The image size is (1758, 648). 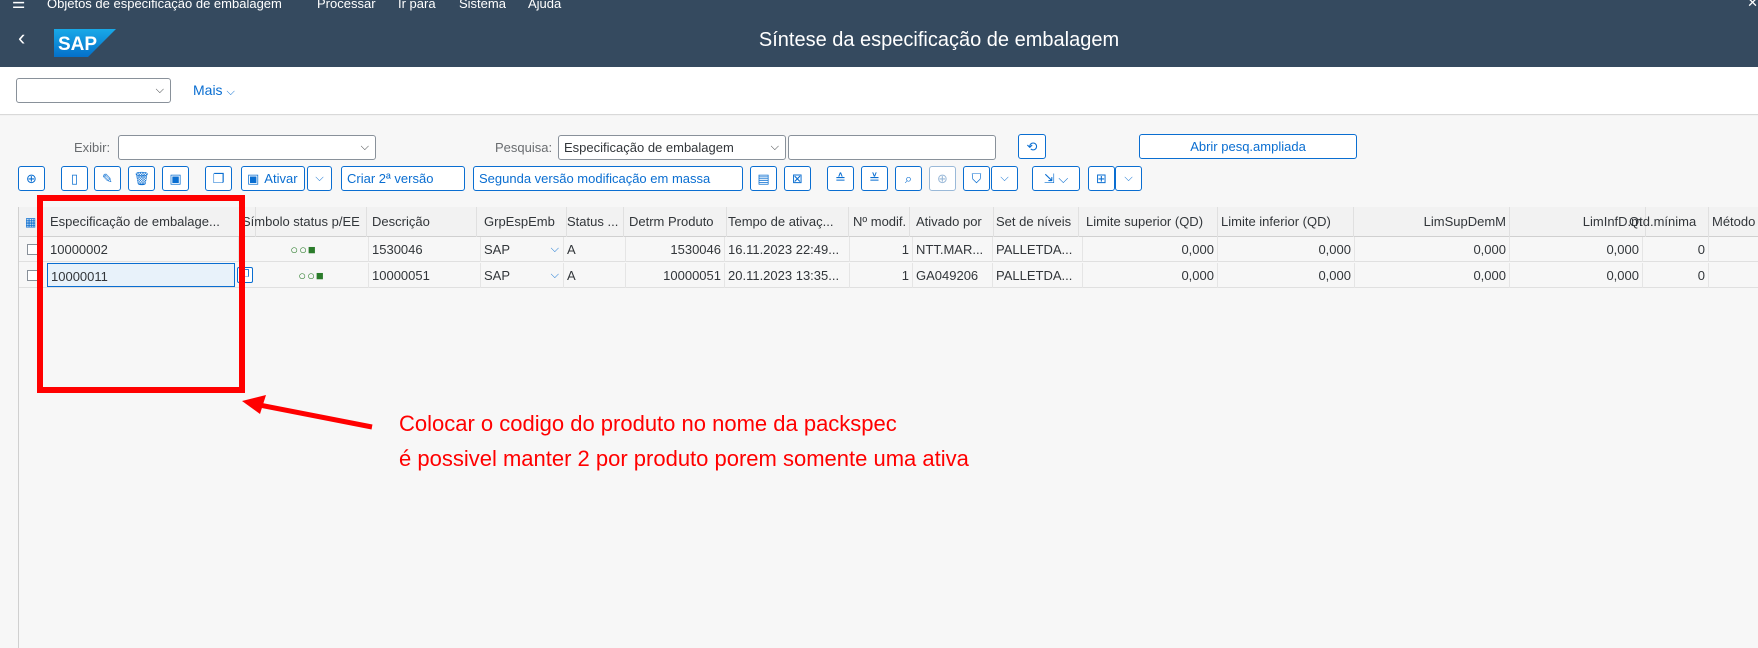 I want to click on sort-ascending-icon: ≙, so click(x=840, y=178).